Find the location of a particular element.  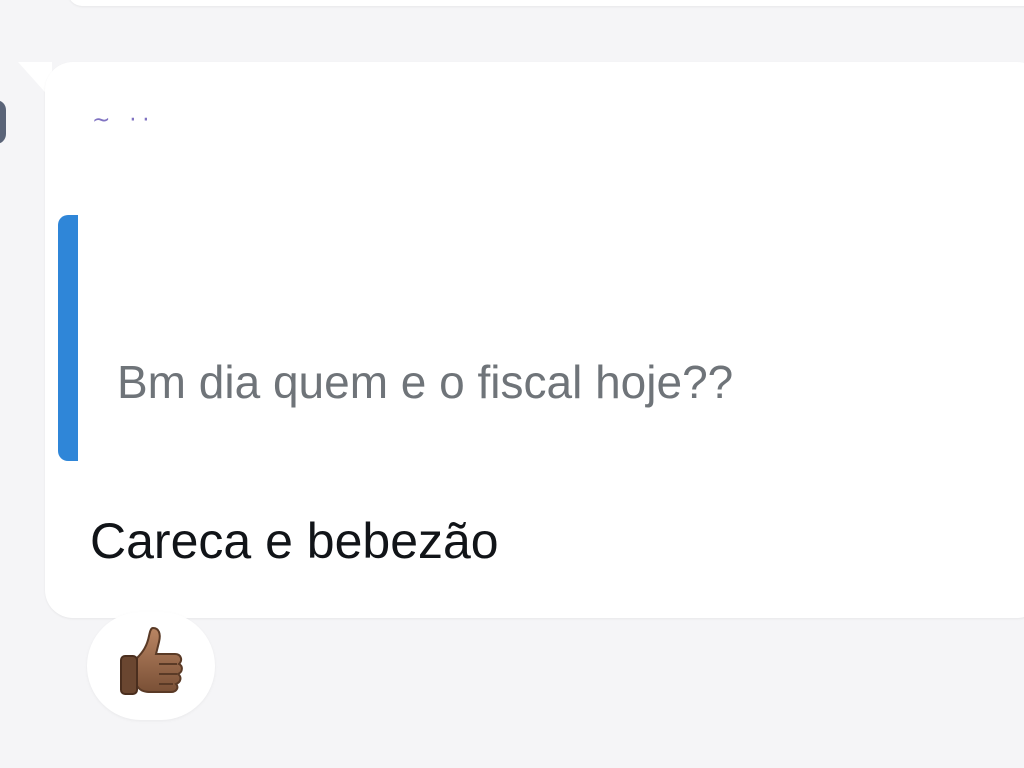

sender-avatar is located at coordinates (3, 122).